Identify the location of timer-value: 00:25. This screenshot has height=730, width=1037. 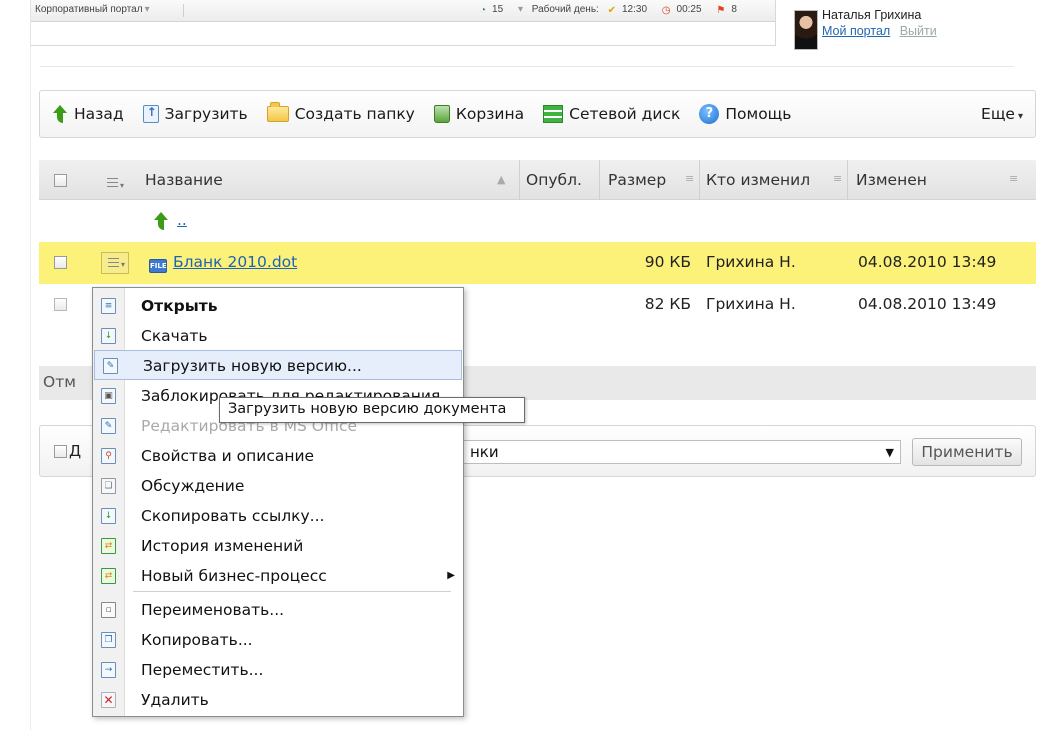
(689, 9).